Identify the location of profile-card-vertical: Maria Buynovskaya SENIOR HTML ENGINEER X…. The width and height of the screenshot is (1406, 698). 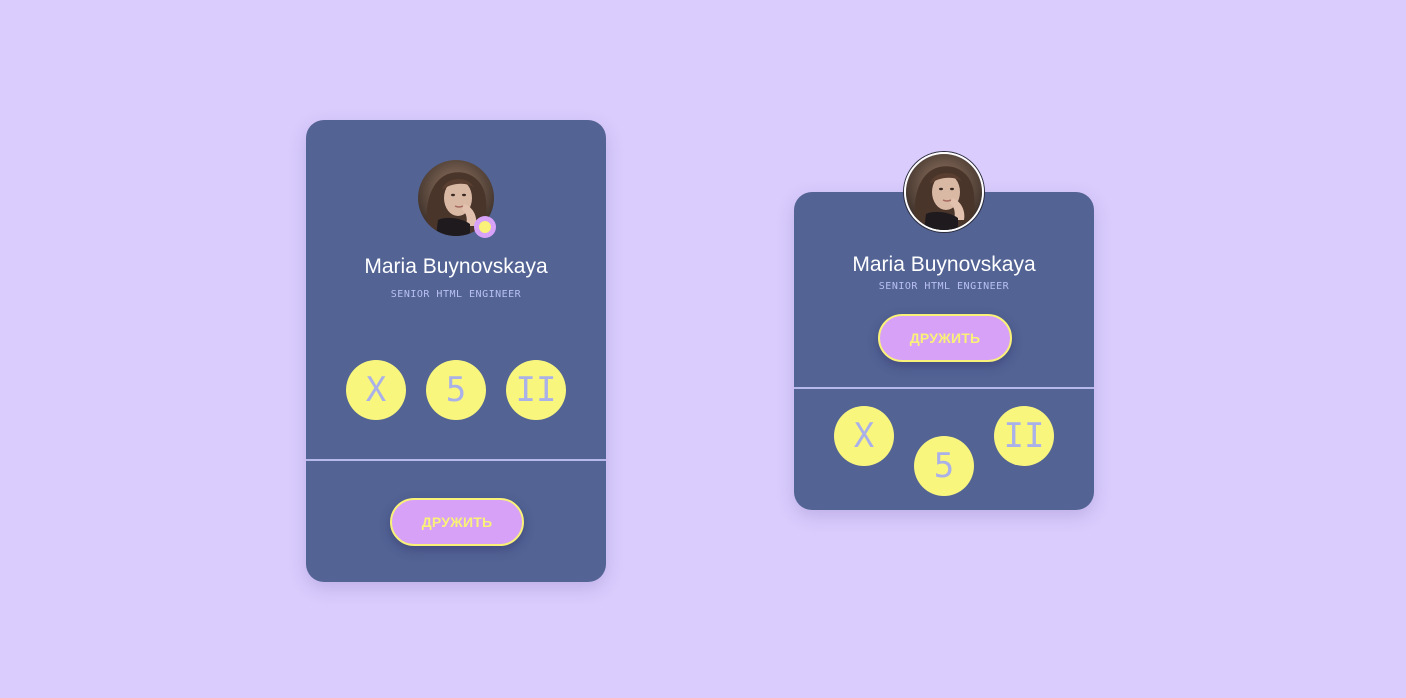
(456, 351).